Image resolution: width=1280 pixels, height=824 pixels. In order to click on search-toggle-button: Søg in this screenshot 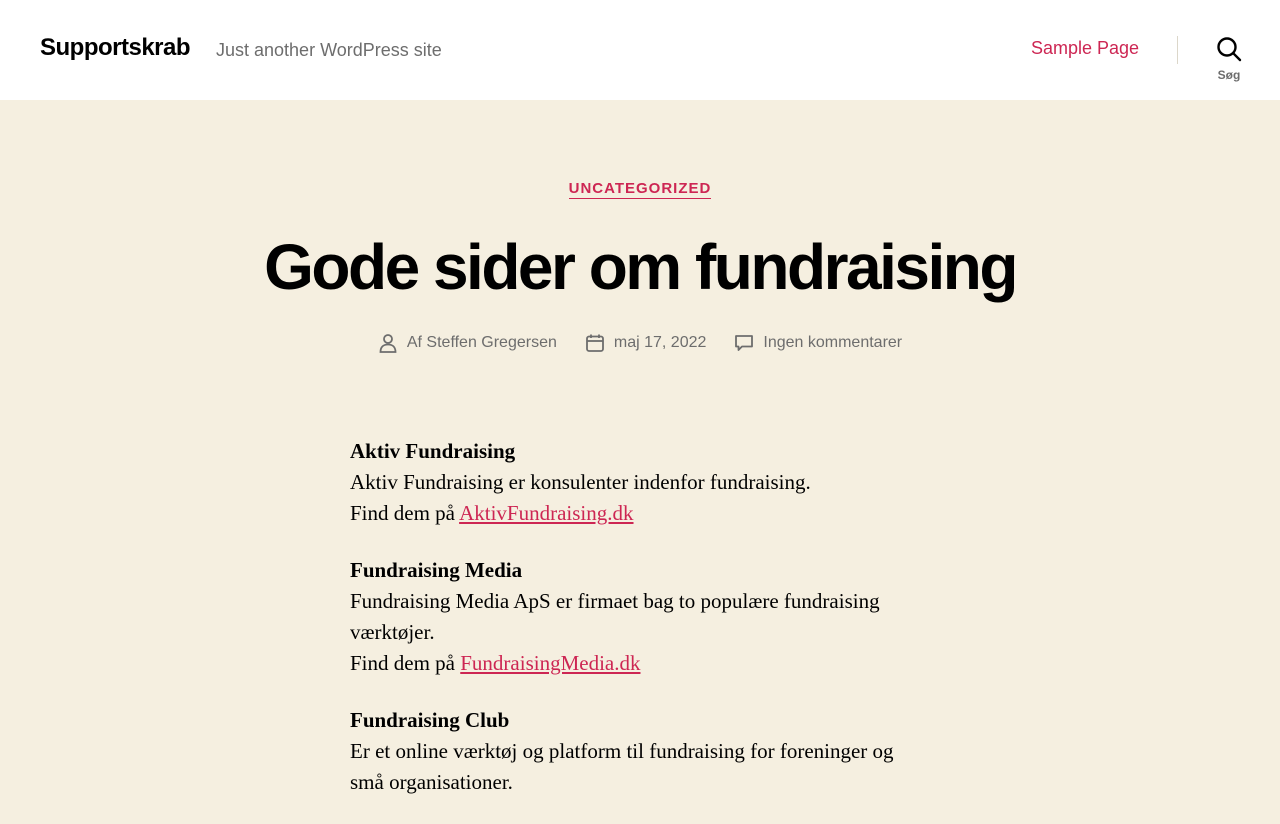, I will do `click(1229, 61)`.